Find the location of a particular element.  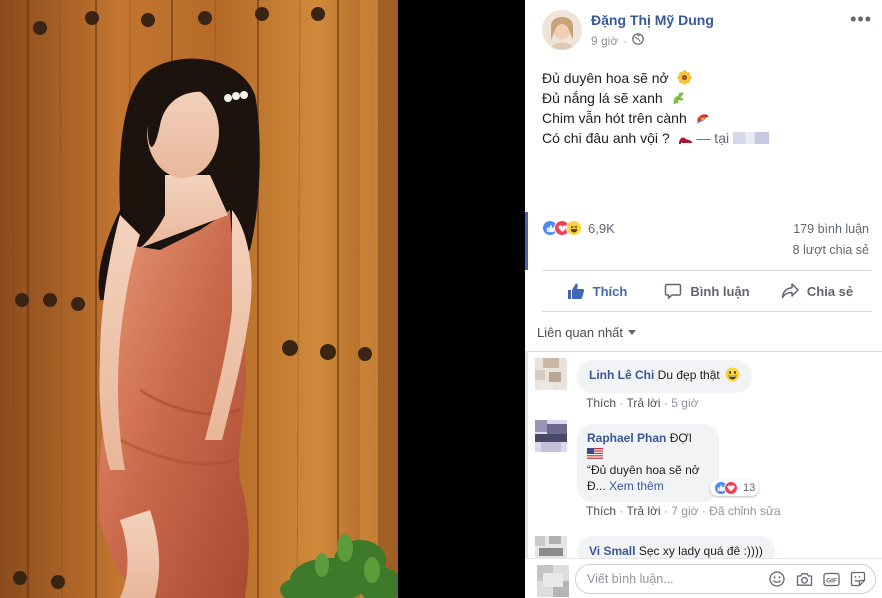

comment-icon is located at coordinates (673, 291).